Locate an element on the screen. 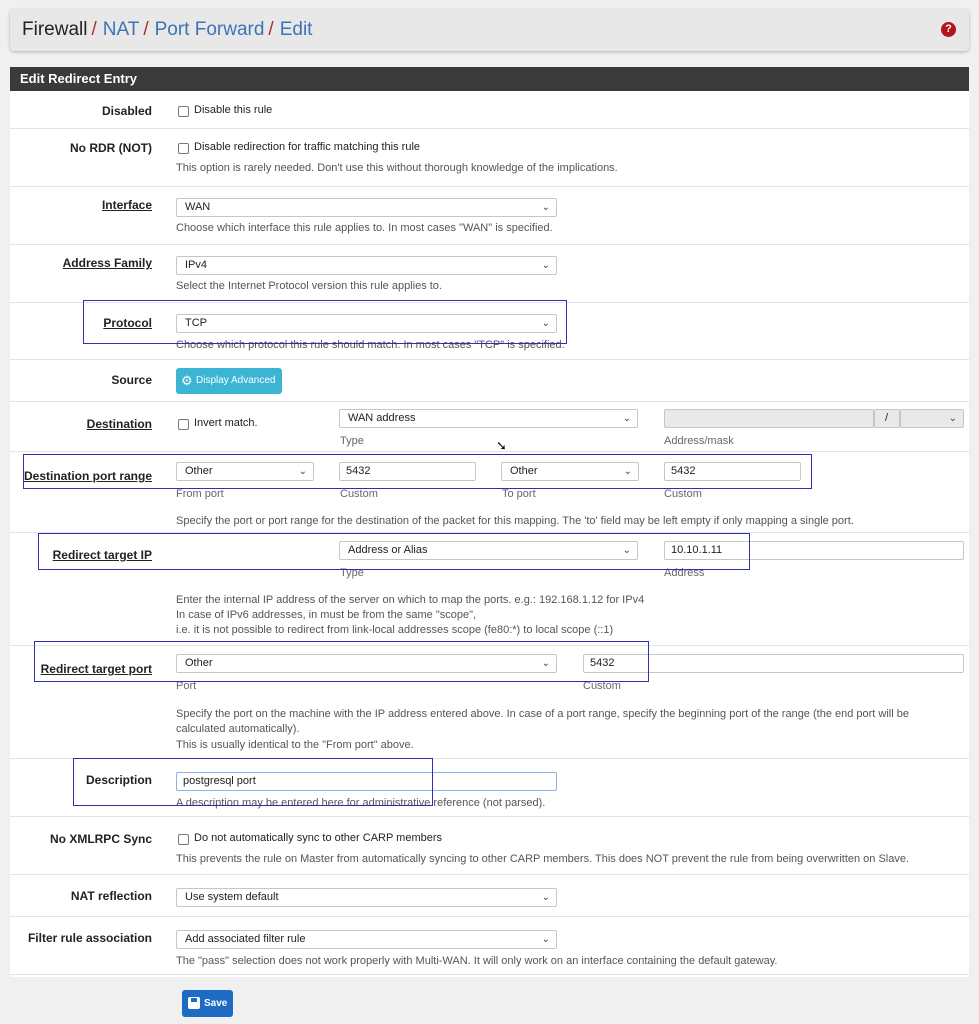  to-port-sub: To port is located at coordinates (519, 494).